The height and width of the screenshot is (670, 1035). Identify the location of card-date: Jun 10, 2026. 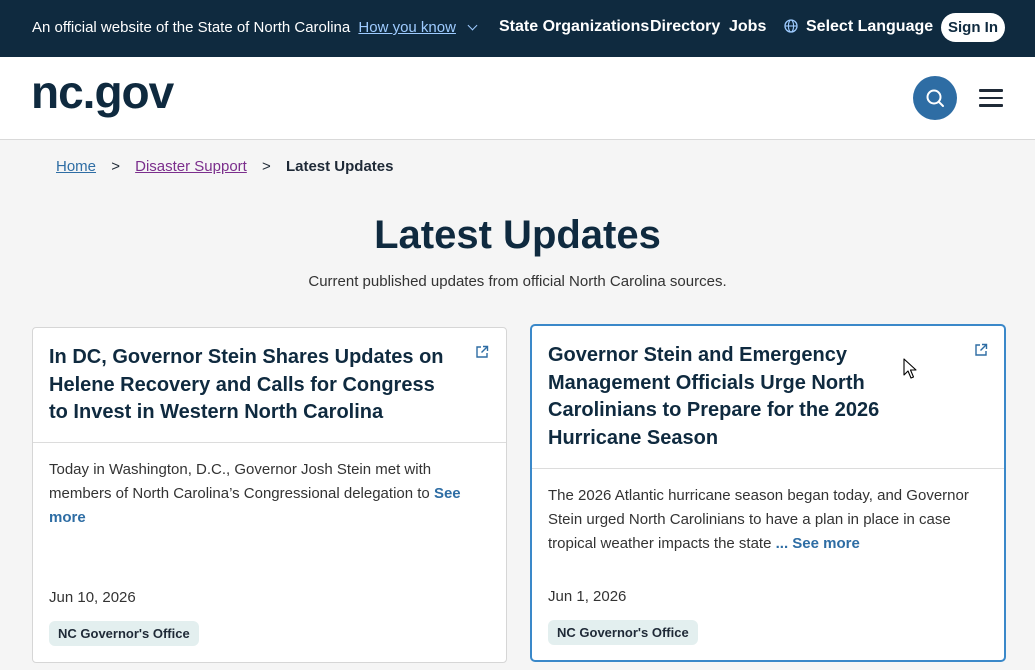
(92, 597).